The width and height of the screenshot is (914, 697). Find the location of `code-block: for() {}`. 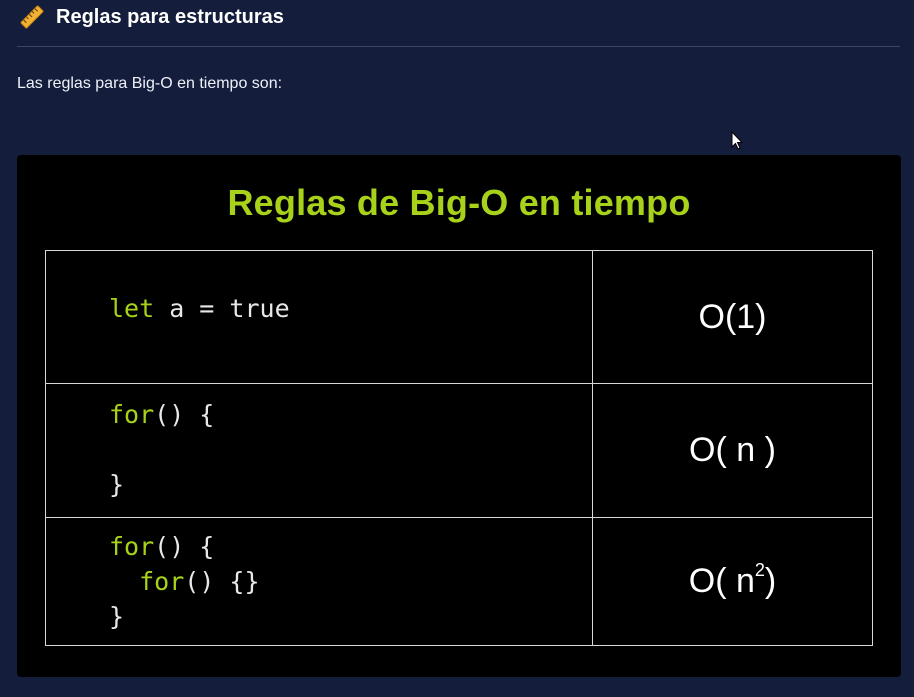

code-block: for() {} is located at coordinates (161, 449).